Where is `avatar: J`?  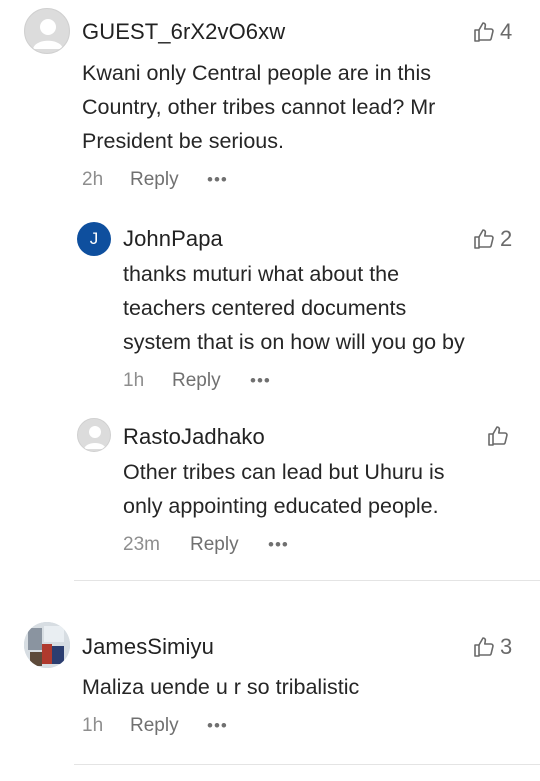
avatar: J is located at coordinates (94, 239).